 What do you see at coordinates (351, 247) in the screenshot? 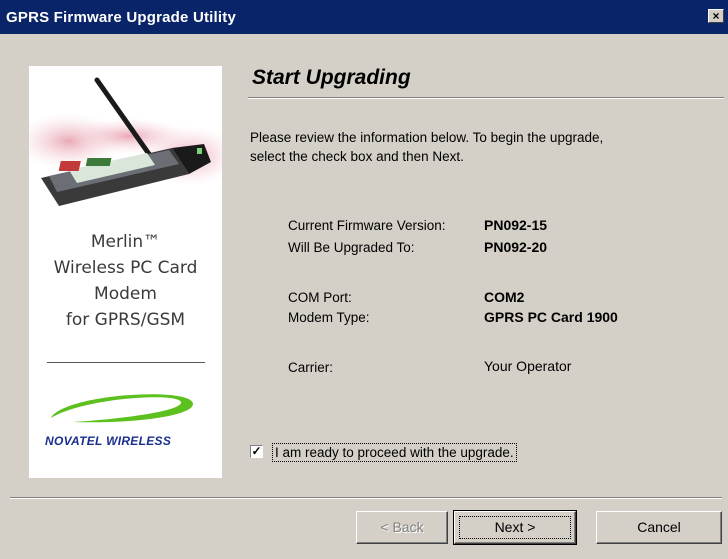
I see `upgraded-to-label: Will Be Upgraded To:` at bounding box center [351, 247].